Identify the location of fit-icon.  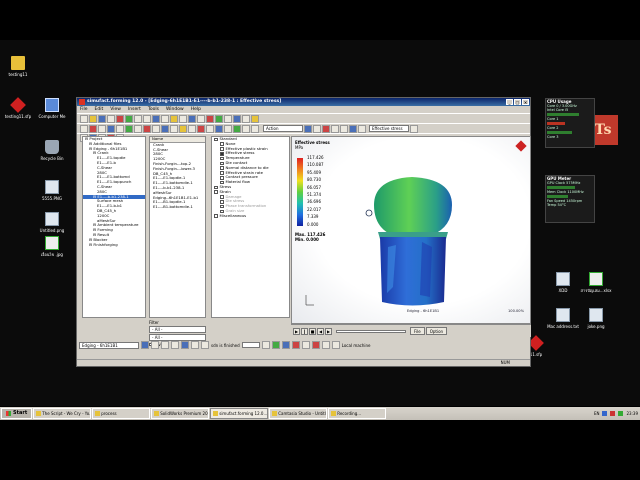
(165, 118).